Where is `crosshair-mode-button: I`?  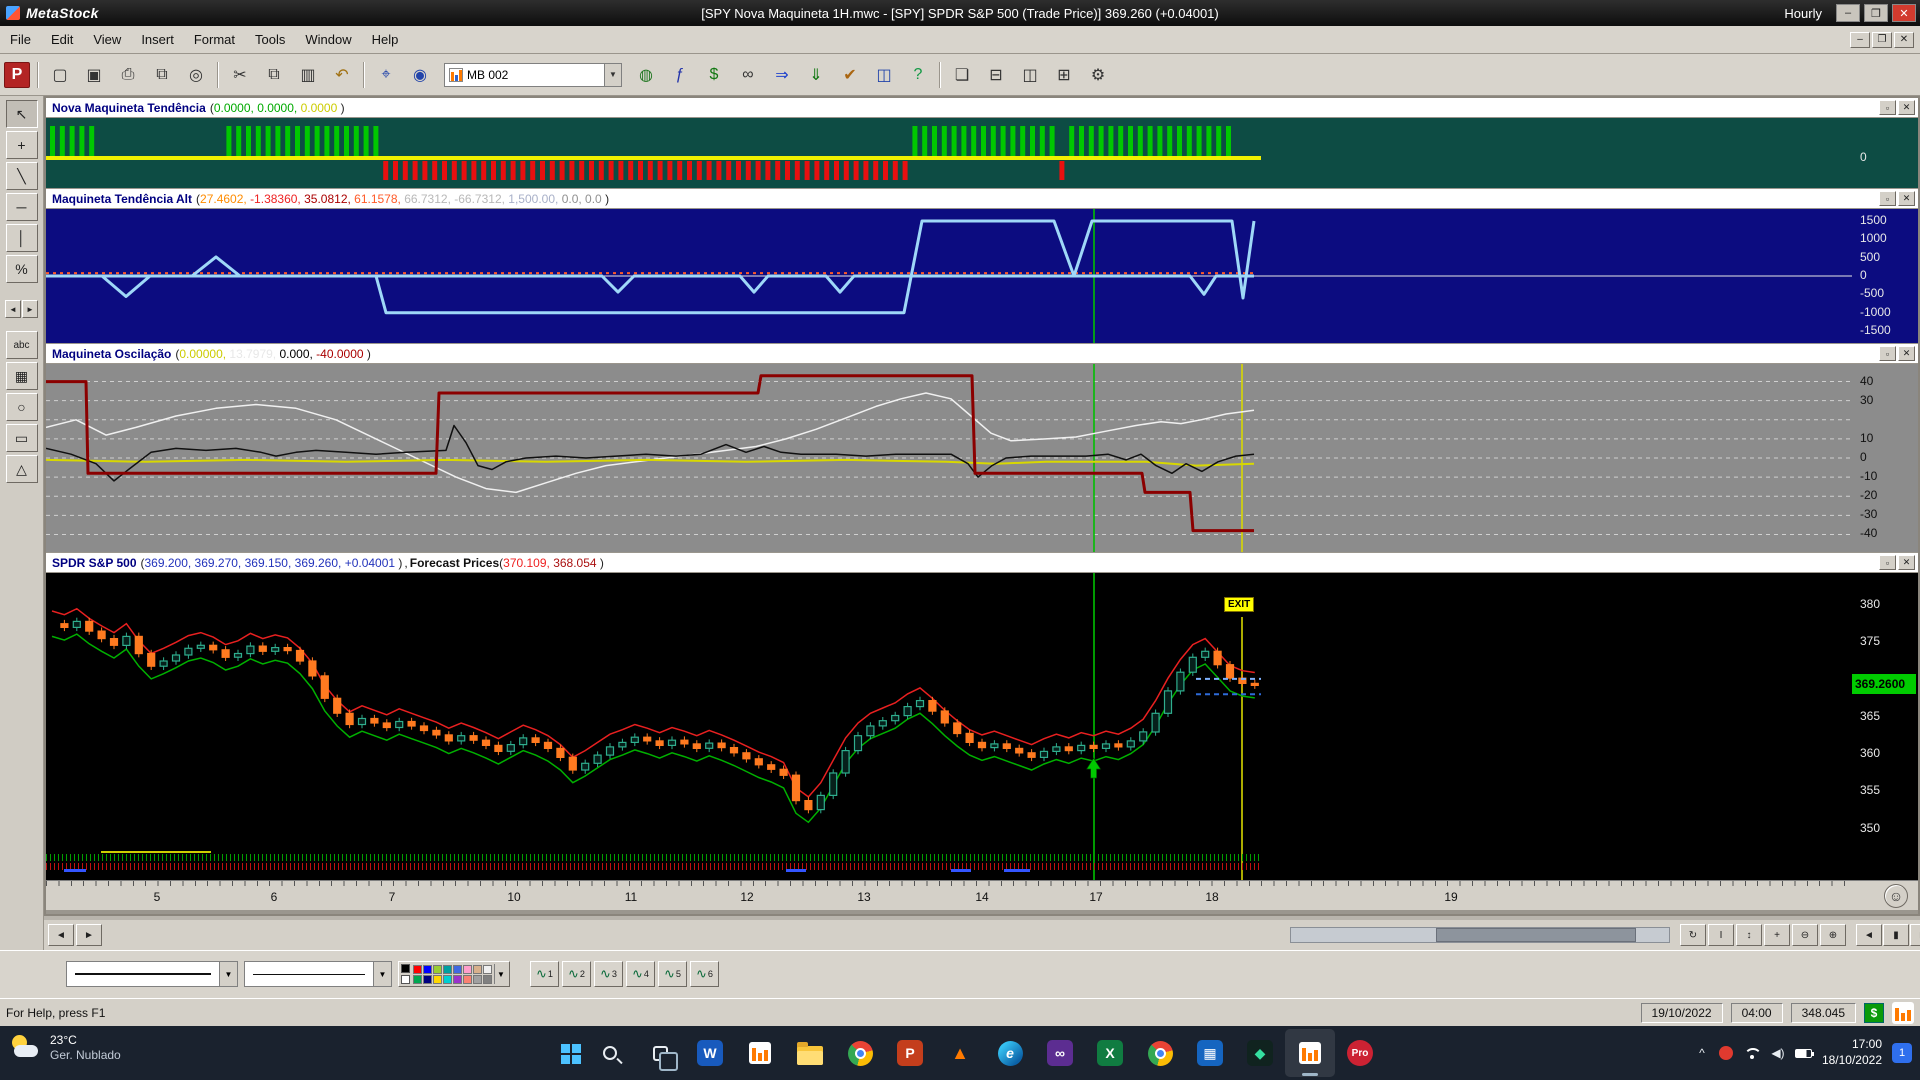
crosshair-mode-button: I is located at coordinates (1721, 935).